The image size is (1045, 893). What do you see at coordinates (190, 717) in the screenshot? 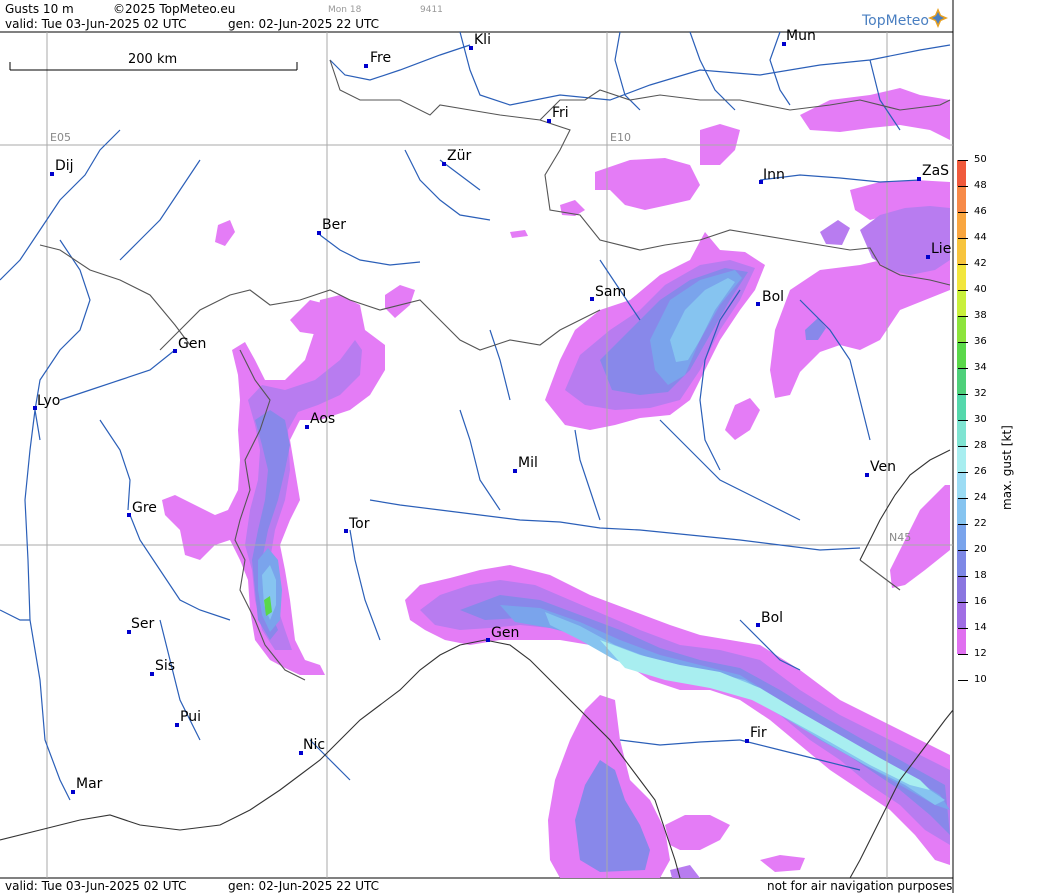
I see `city-label: Pui` at bounding box center [190, 717].